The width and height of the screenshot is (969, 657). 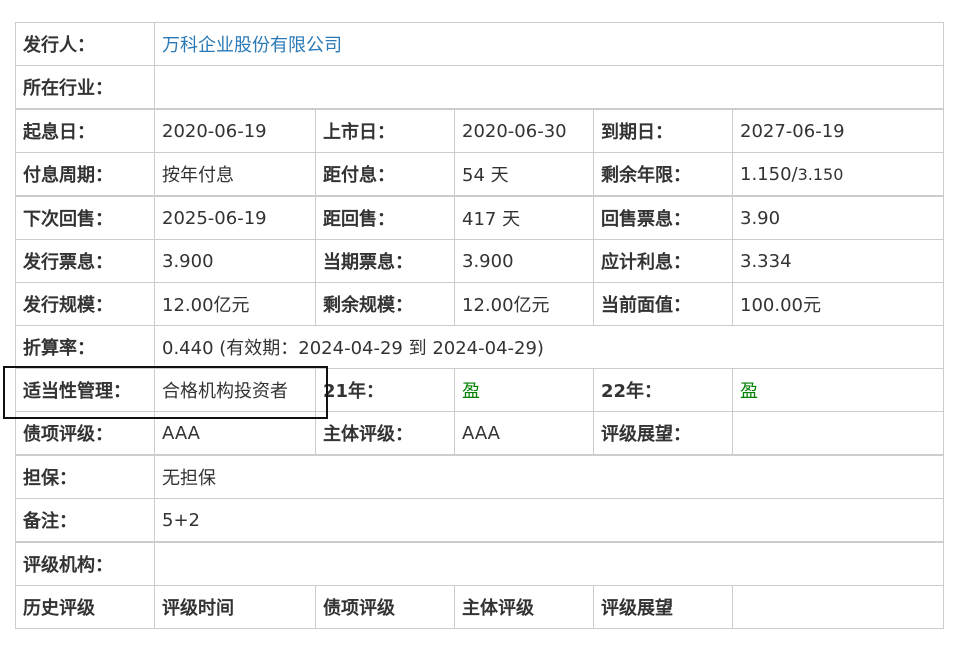 I want to click on label: 起息日：, so click(x=85, y=130).